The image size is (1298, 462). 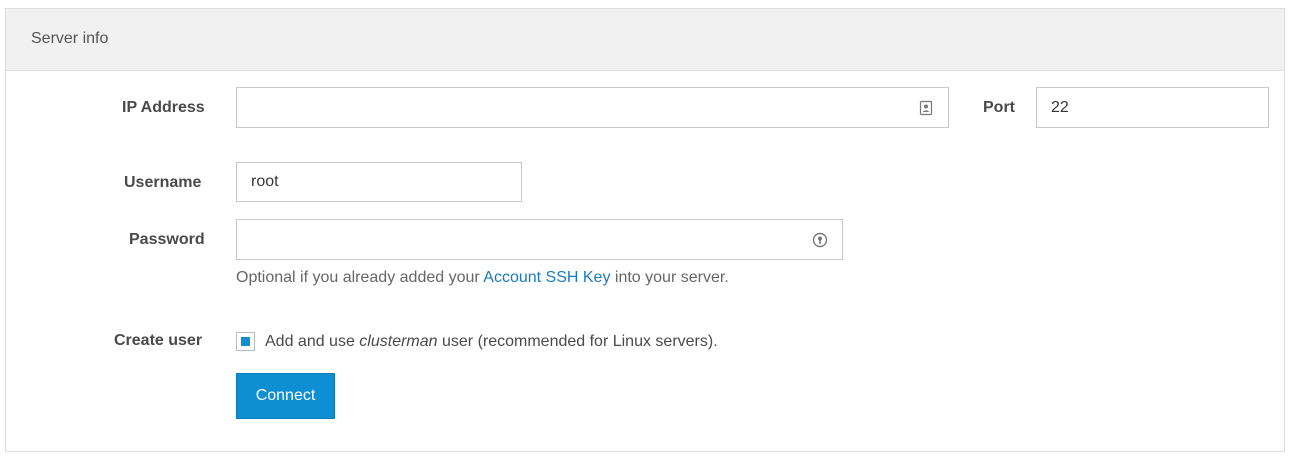 I want to click on connect-button: Connect, so click(x=285, y=396).